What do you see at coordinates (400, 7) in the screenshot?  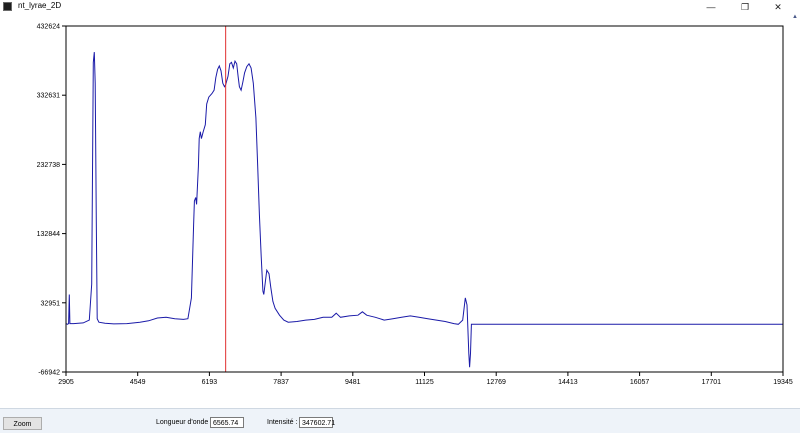 I see `title-bar: nt_lyrae_2D — ❐ ✕` at bounding box center [400, 7].